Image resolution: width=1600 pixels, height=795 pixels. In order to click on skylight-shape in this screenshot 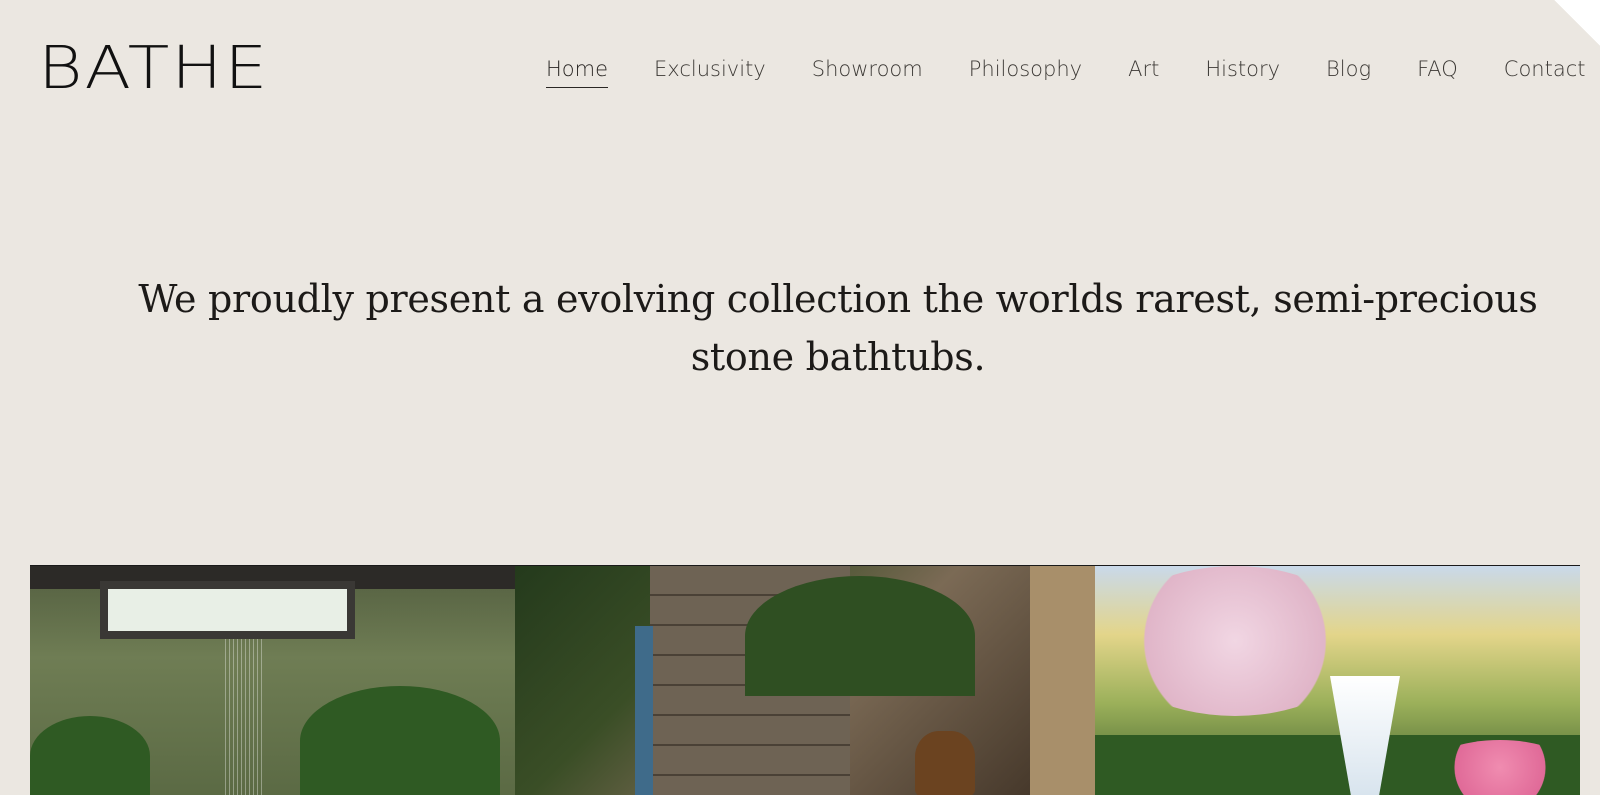, I will do `click(227, 610)`.